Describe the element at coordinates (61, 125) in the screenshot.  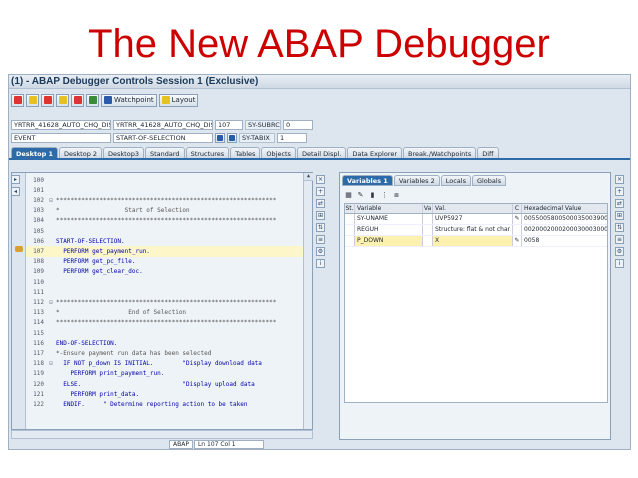
I see `program-field: YRTRR_41628_AUTO_CHQ_DISBRS` at that location.